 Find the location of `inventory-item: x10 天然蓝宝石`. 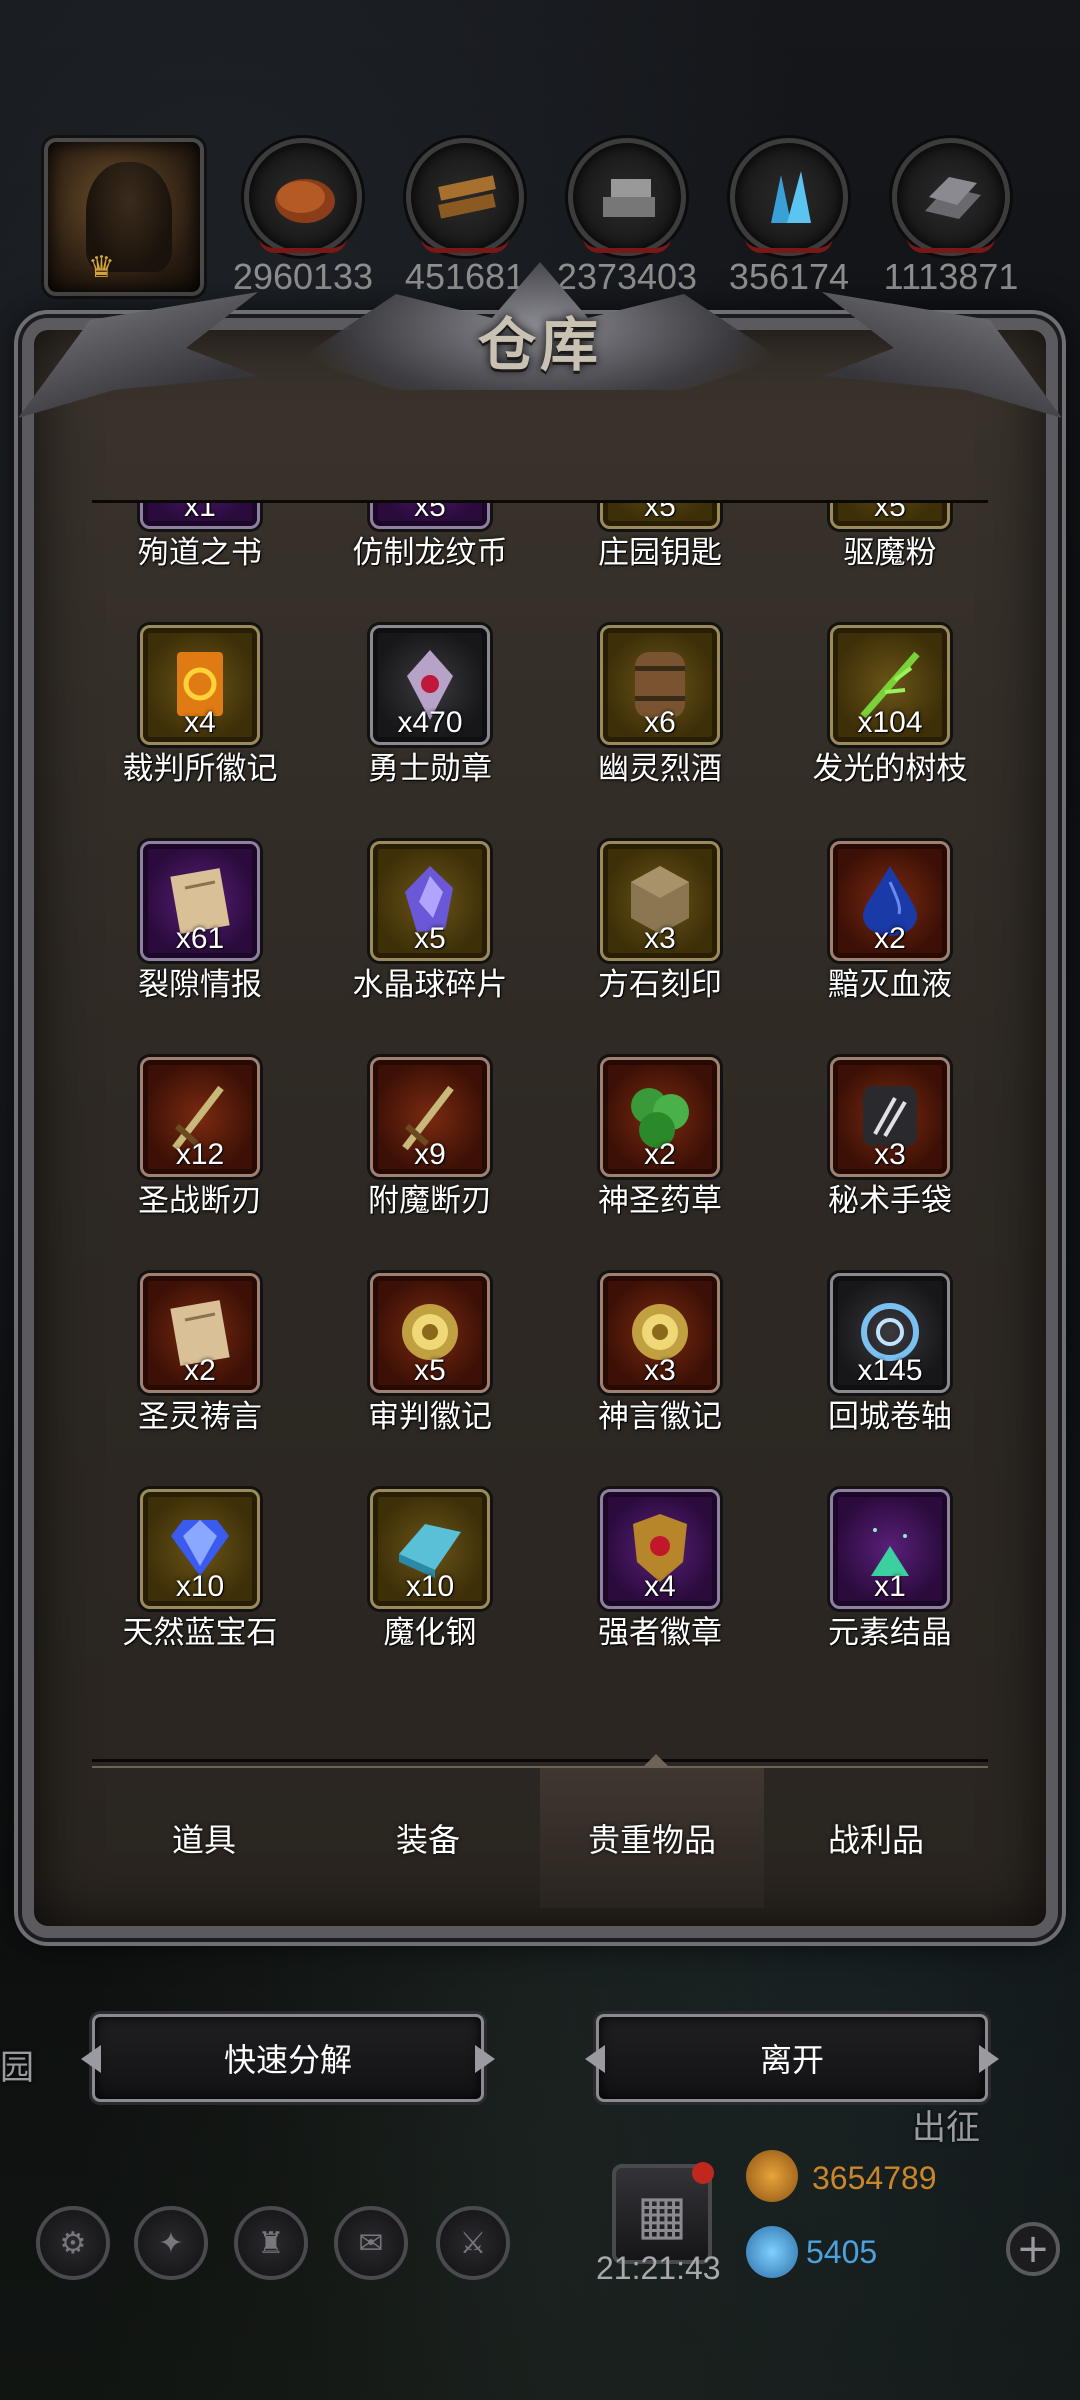

inventory-item: x10 天然蓝宝石 is located at coordinates (203, 1594).